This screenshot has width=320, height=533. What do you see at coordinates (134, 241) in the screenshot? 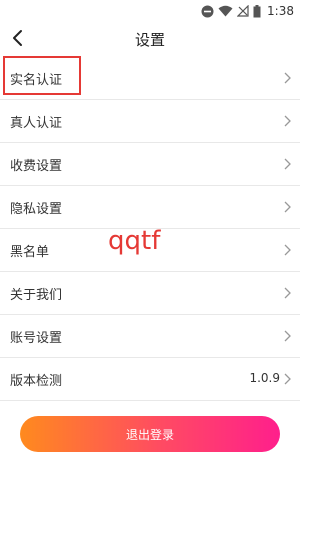
I see `watermark-text: qqtf` at bounding box center [134, 241].